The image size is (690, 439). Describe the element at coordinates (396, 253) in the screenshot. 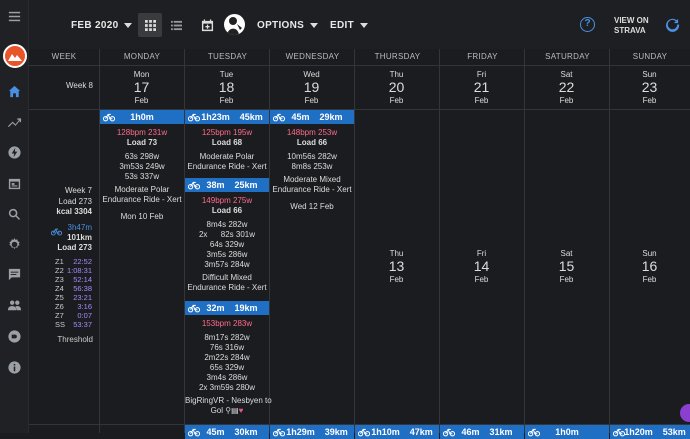

I see `day-name: Thu` at that location.